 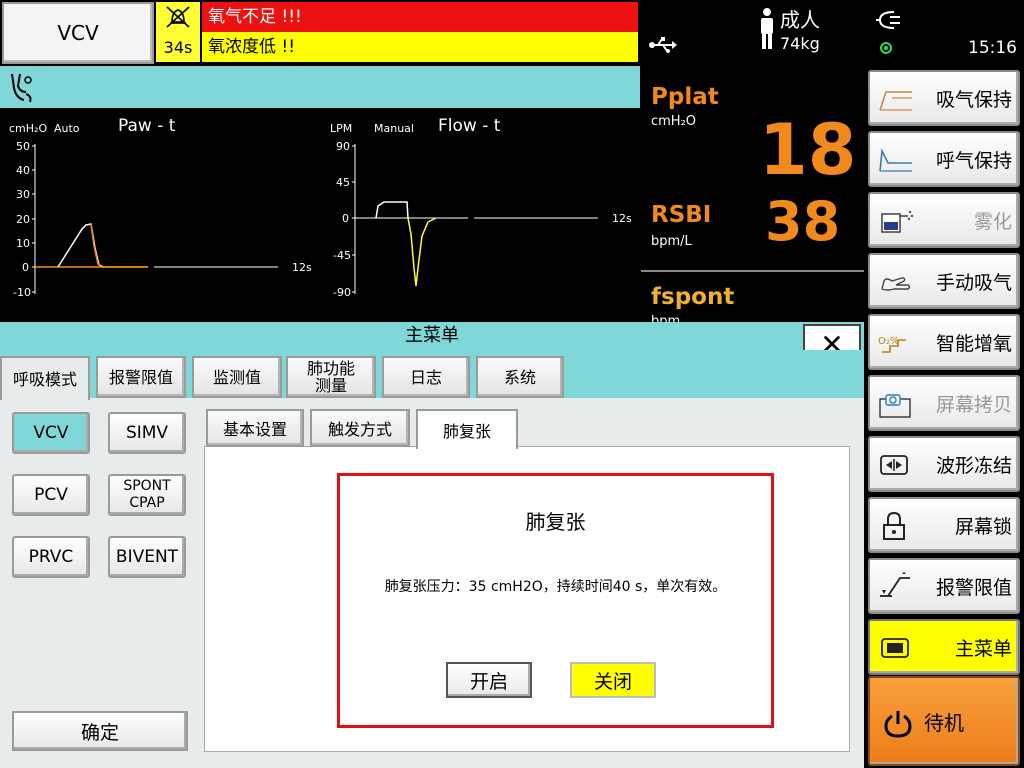 I want to click on monitoring-values: Pplat cmH₂O 18 RSBI bpm/L 38 fspont bpm, so click(x=752, y=194).